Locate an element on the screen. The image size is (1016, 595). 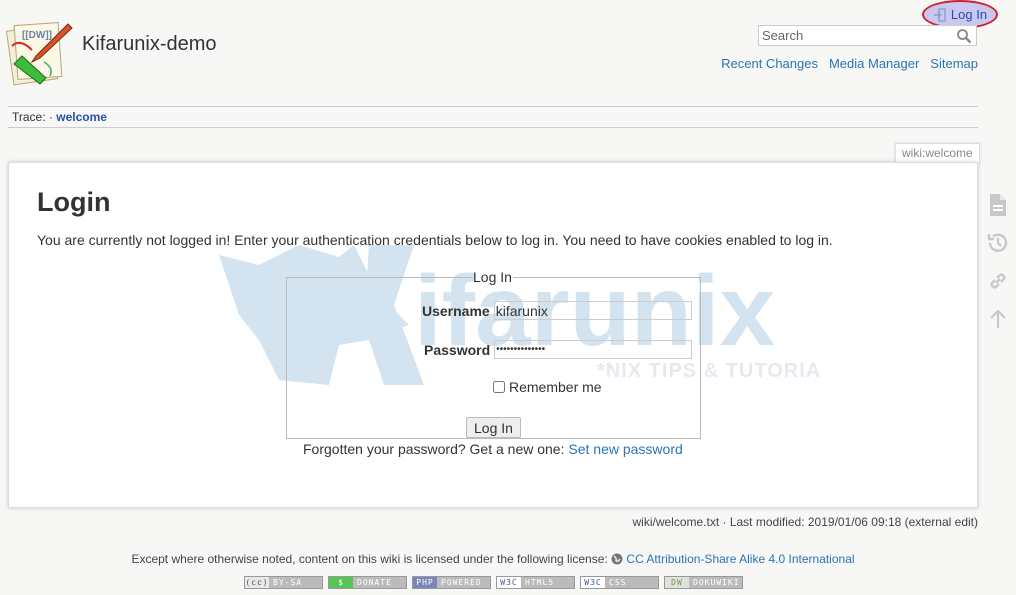
username-label: Username is located at coordinates (456, 310).